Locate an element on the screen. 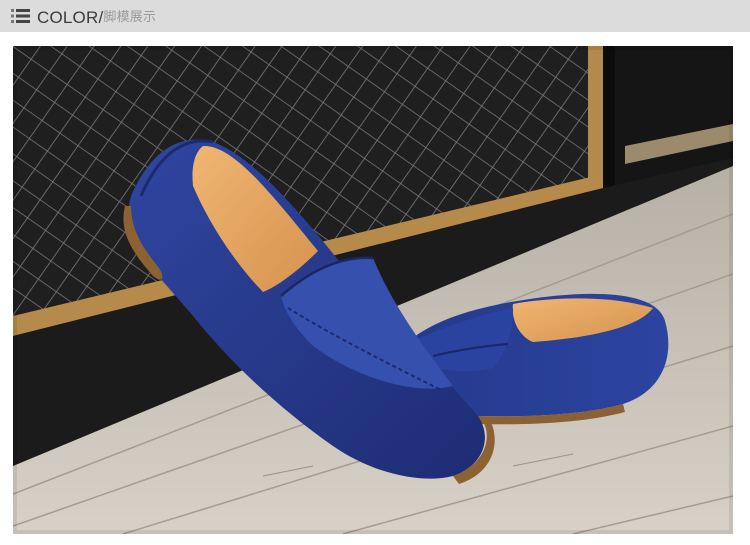 The image size is (750, 545). section-header: COLOR/脚模展示 is located at coordinates (375, 16).